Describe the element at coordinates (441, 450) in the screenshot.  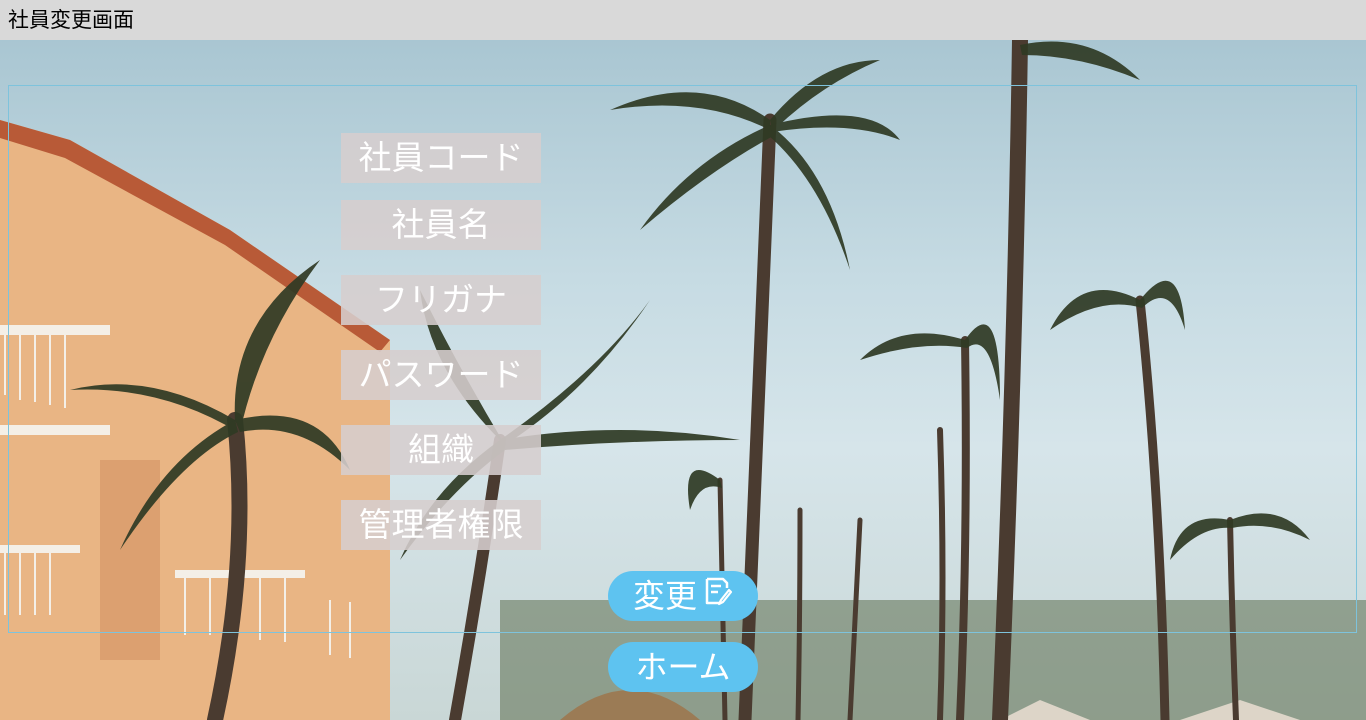
I see `organization-label: 組織` at that location.